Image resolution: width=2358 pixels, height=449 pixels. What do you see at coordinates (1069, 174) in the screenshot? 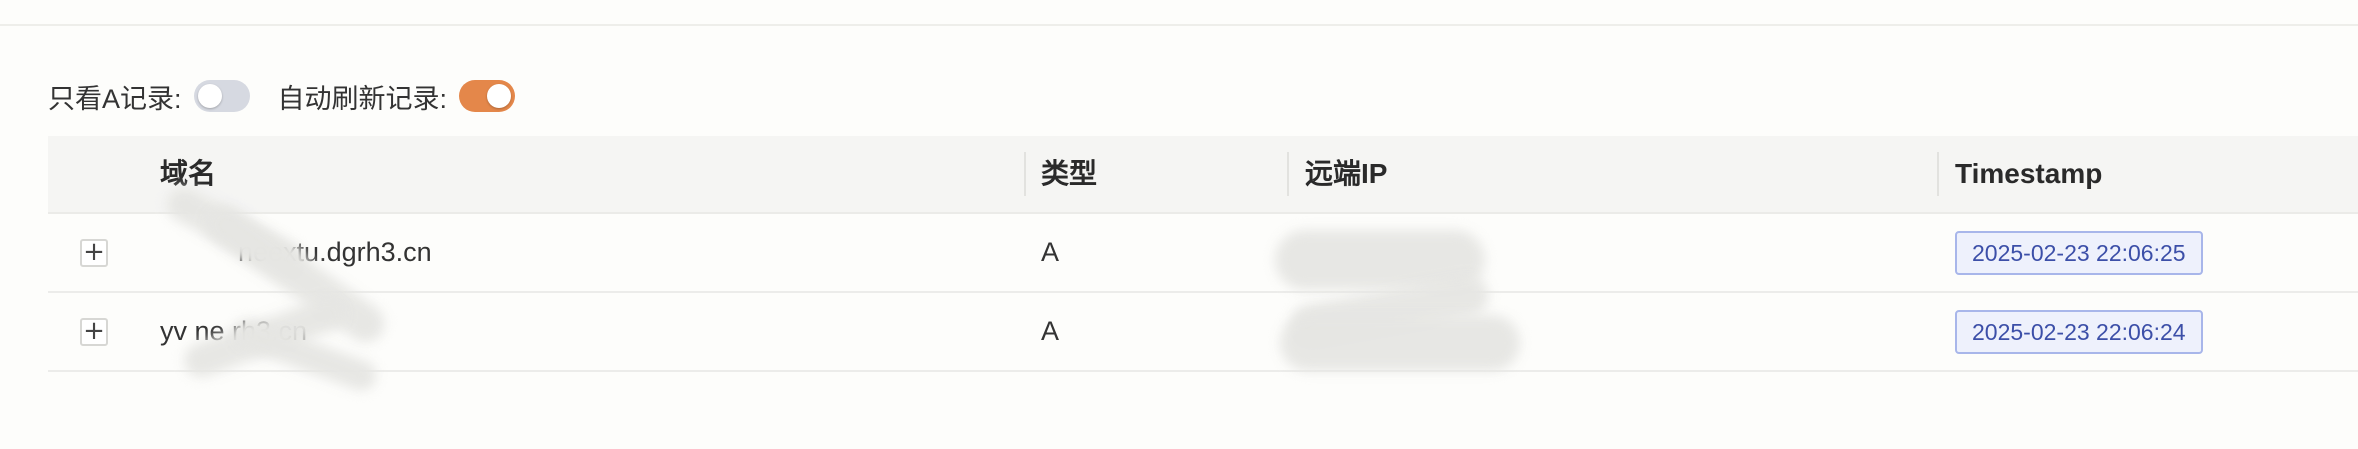
I see `column-header-type: 类型` at bounding box center [1069, 174].